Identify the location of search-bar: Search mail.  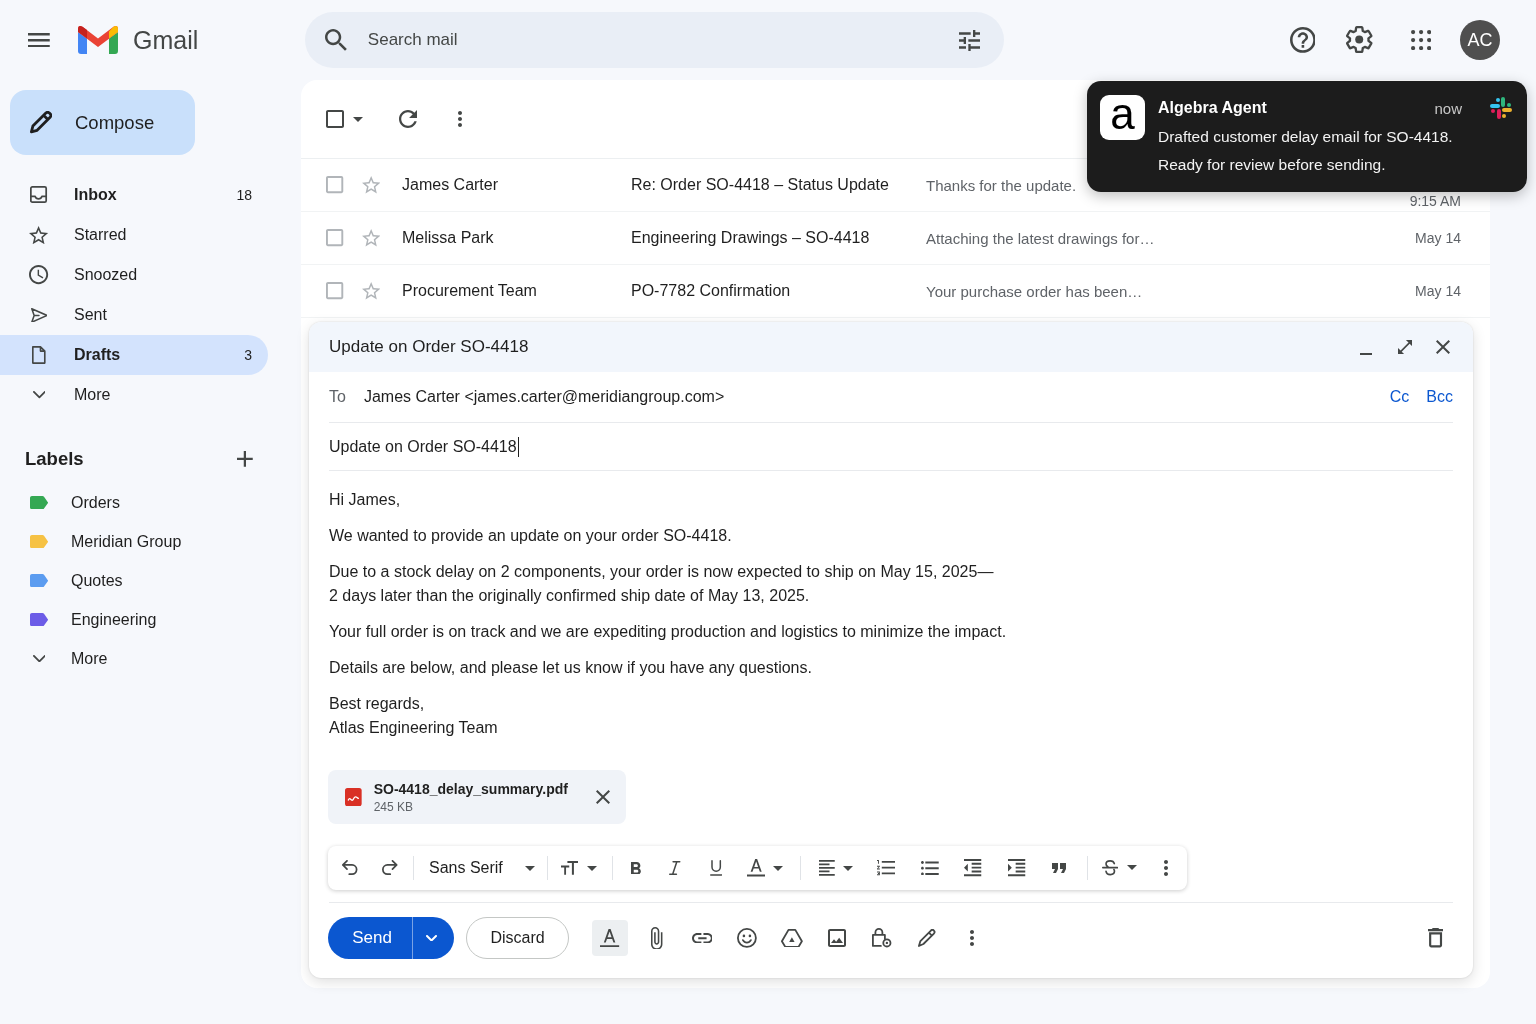
(654, 40).